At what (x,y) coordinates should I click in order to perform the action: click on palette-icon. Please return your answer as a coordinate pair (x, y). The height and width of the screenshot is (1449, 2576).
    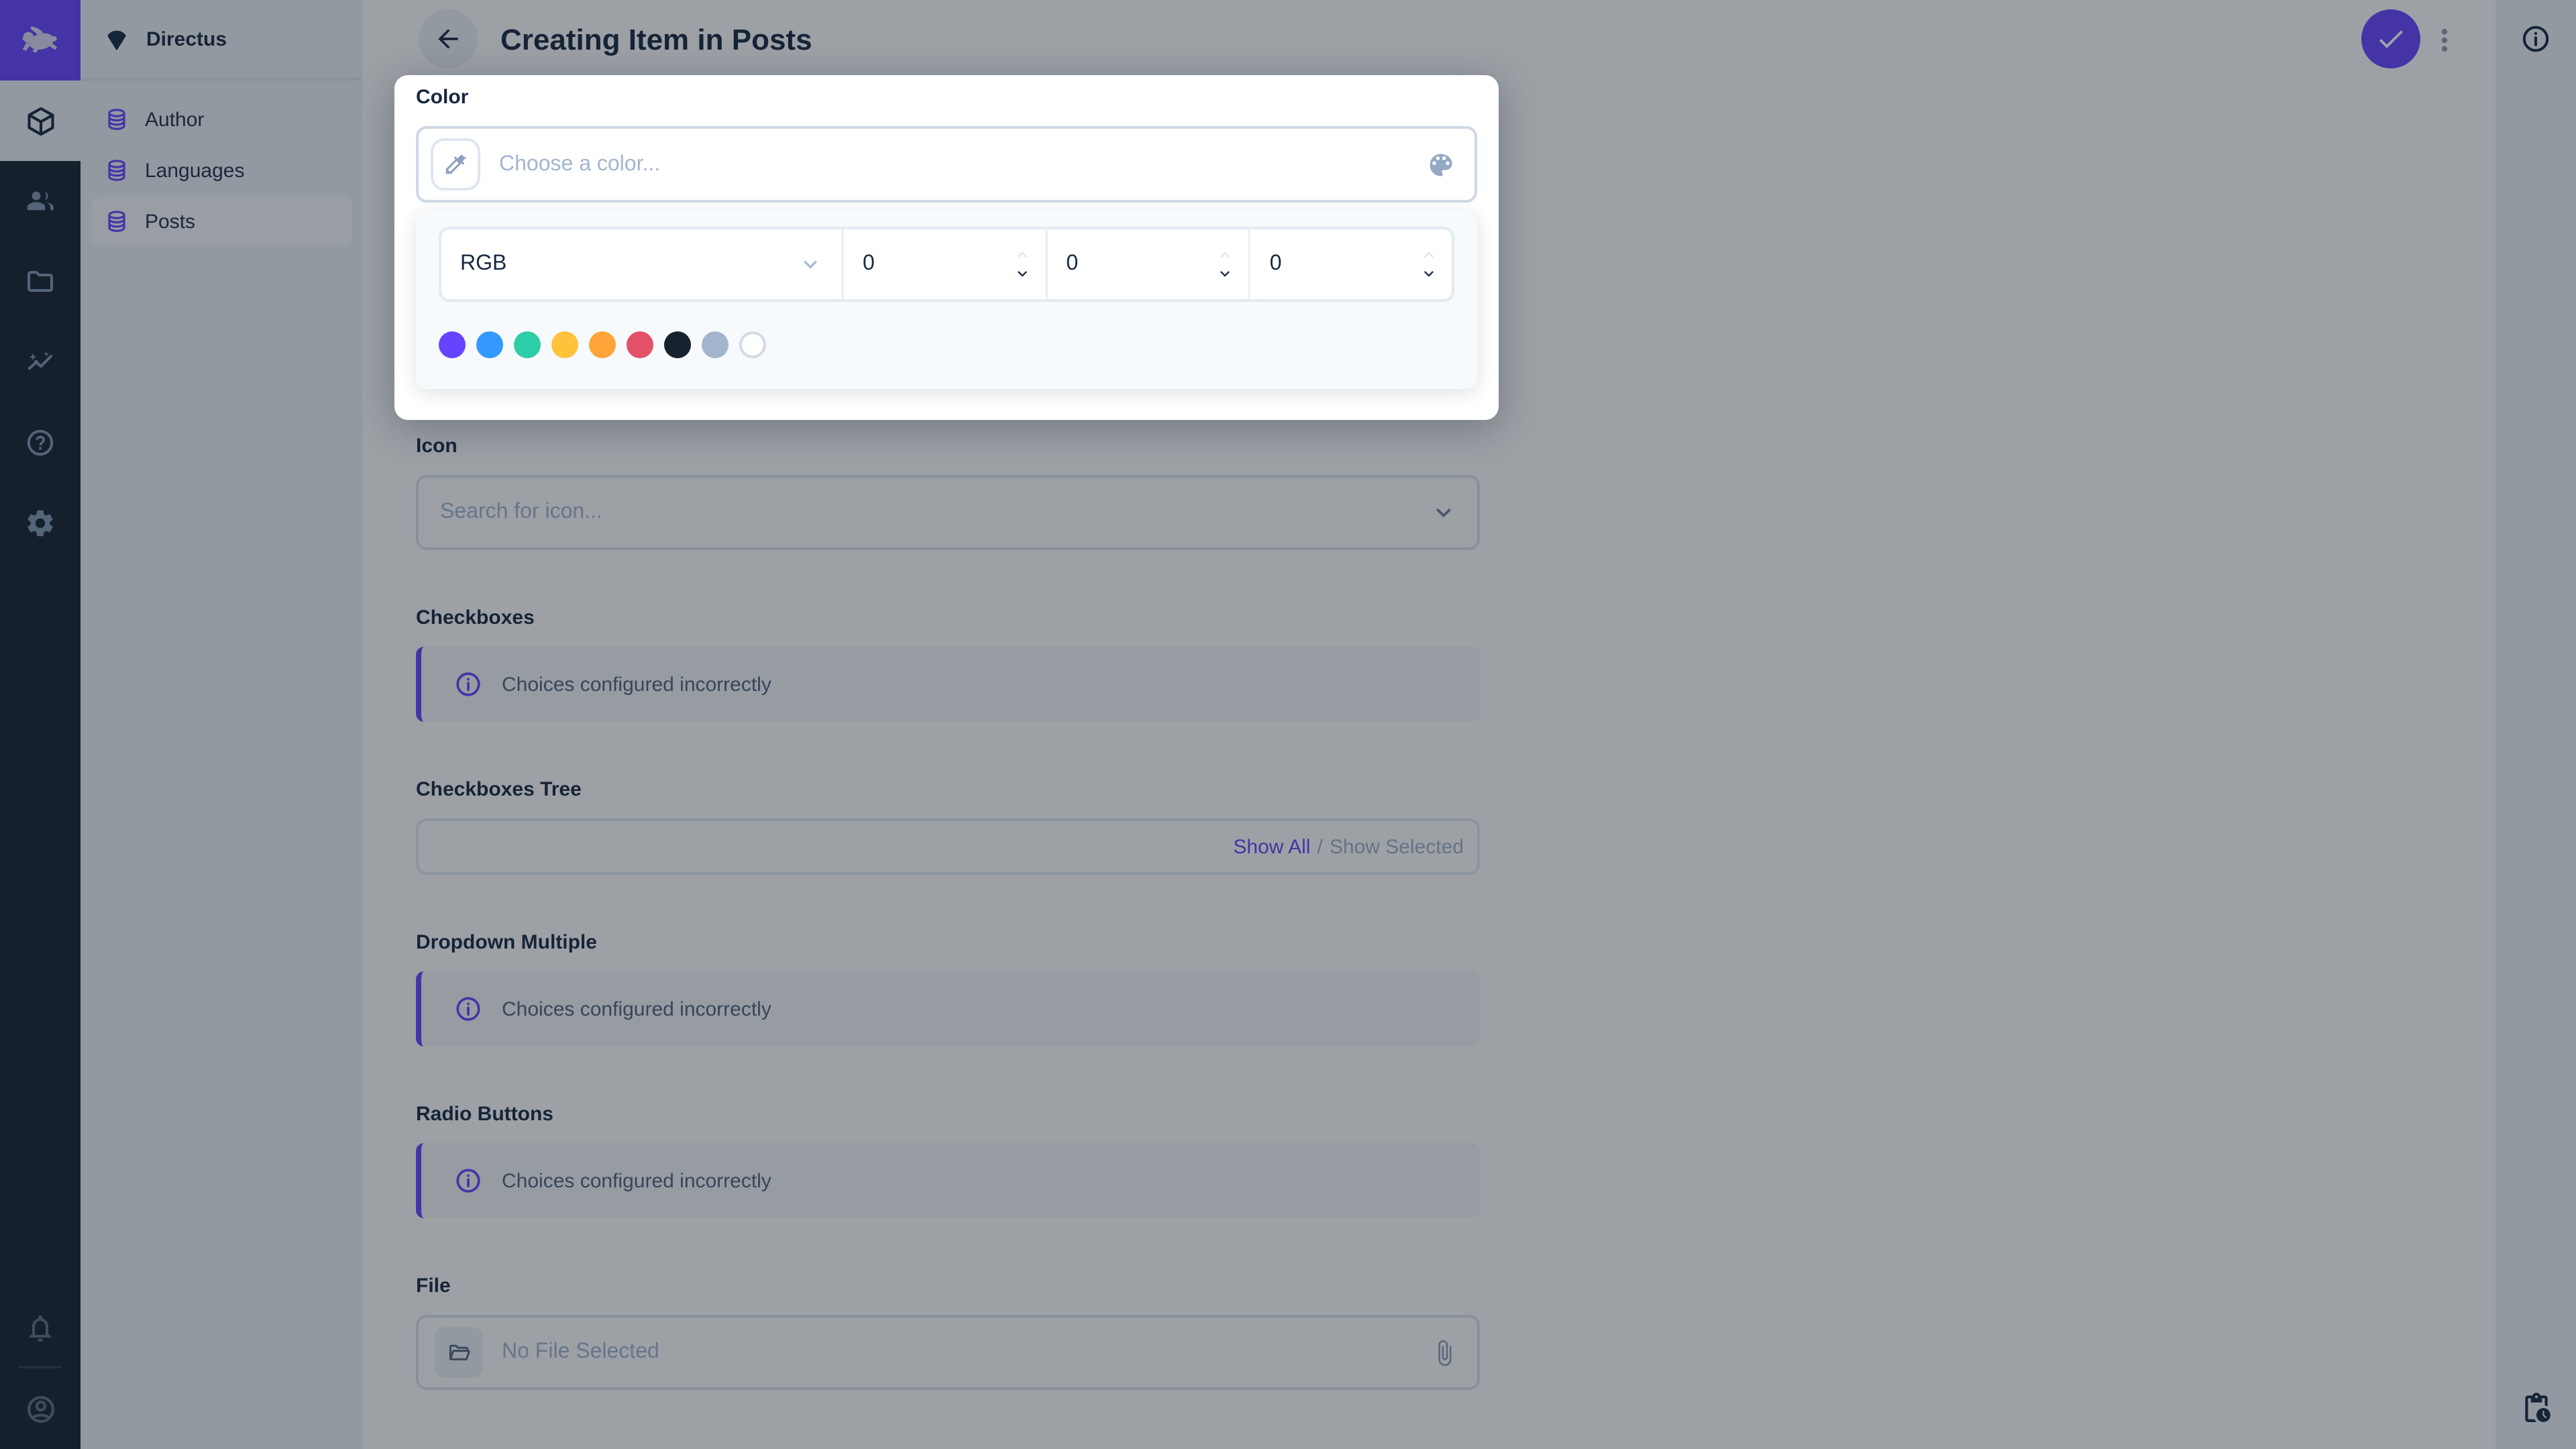
    Looking at the image, I should click on (1441, 164).